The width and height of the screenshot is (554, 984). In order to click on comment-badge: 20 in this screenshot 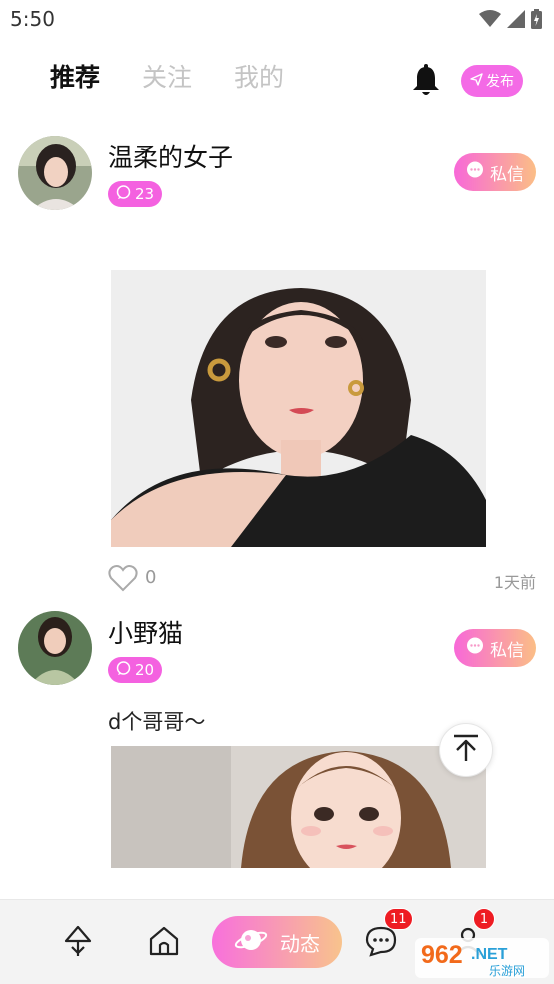, I will do `click(135, 670)`.